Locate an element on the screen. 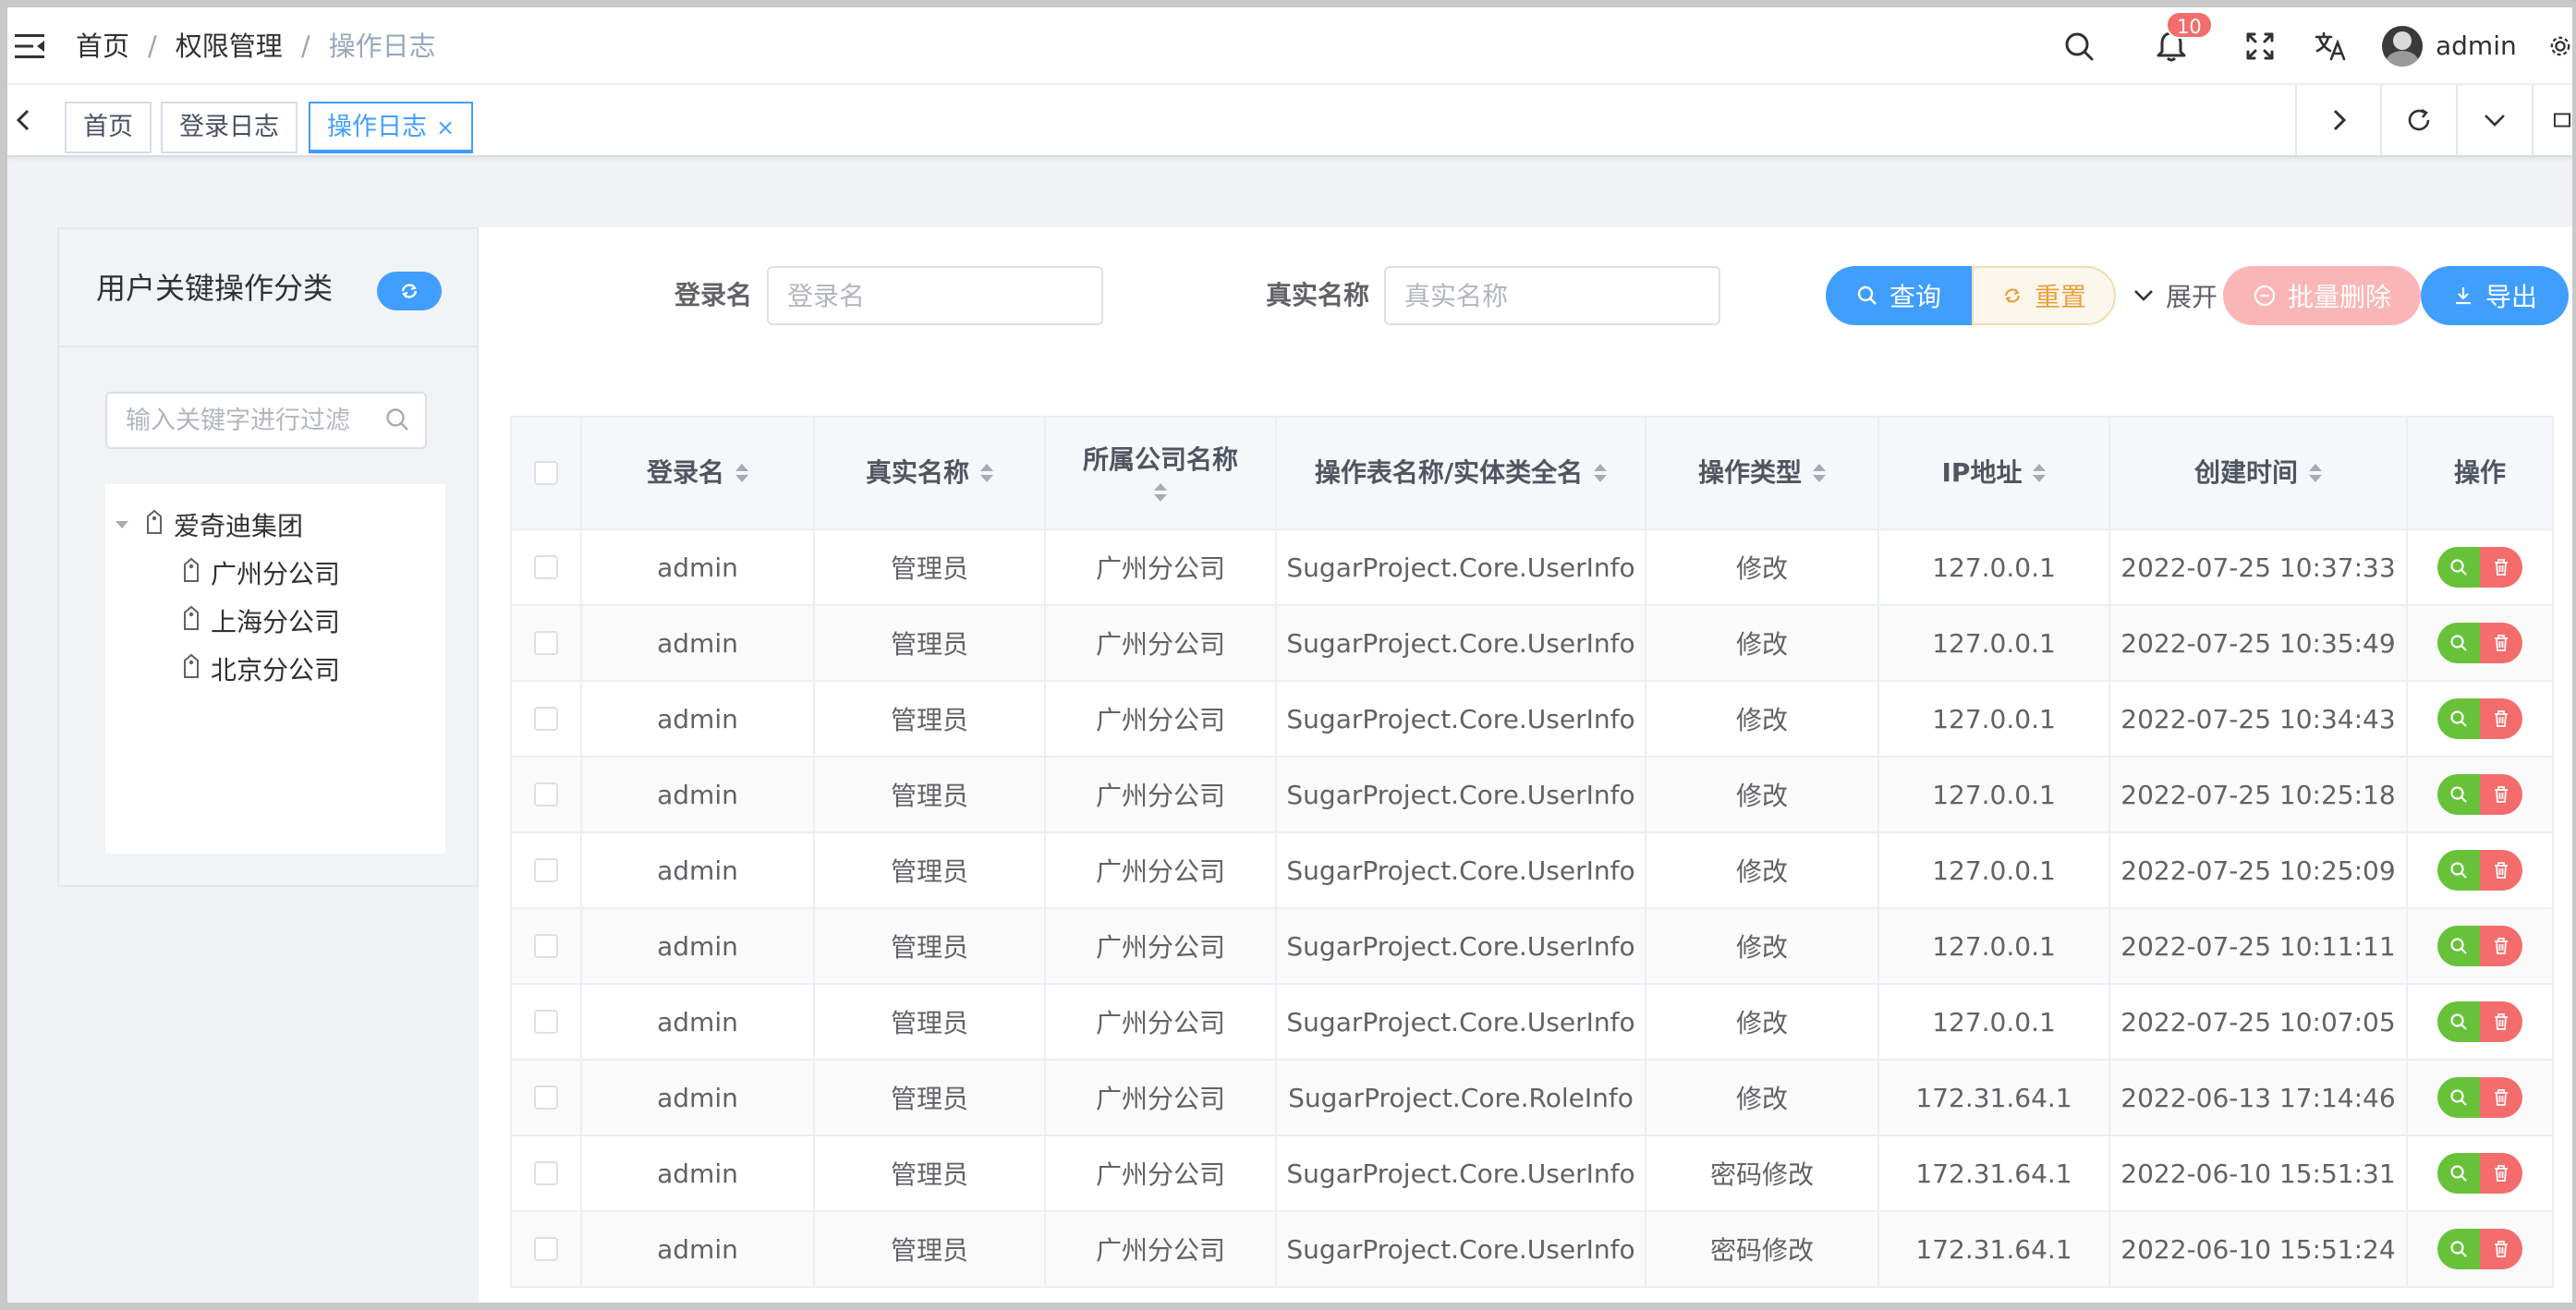  close-icon: × is located at coordinates (445, 127).